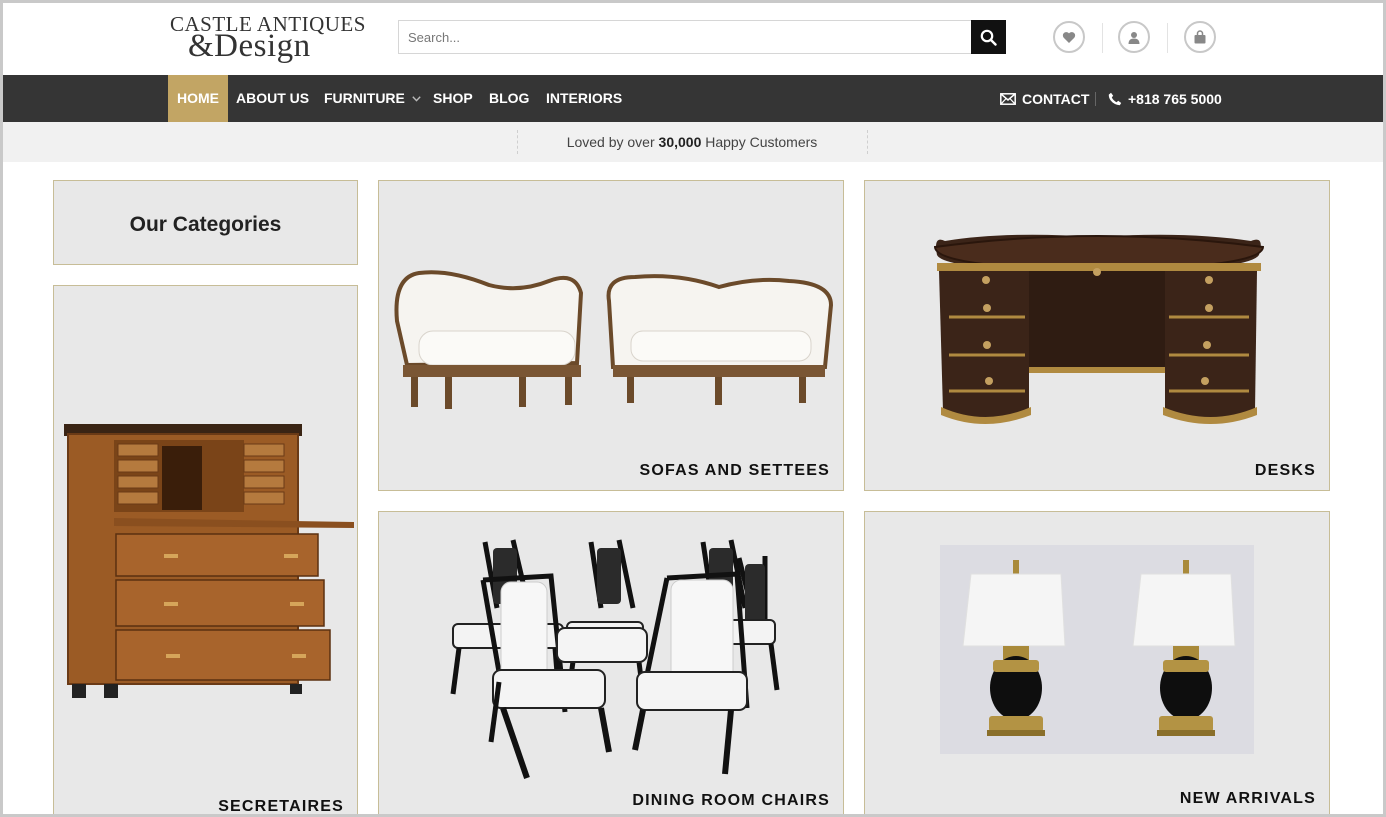 Image resolution: width=1386 pixels, height=817 pixels. What do you see at coordinates (1056, 98) in the screenshot?
I see `contact-label: CONTACT` at bounding box center [1056, 98].